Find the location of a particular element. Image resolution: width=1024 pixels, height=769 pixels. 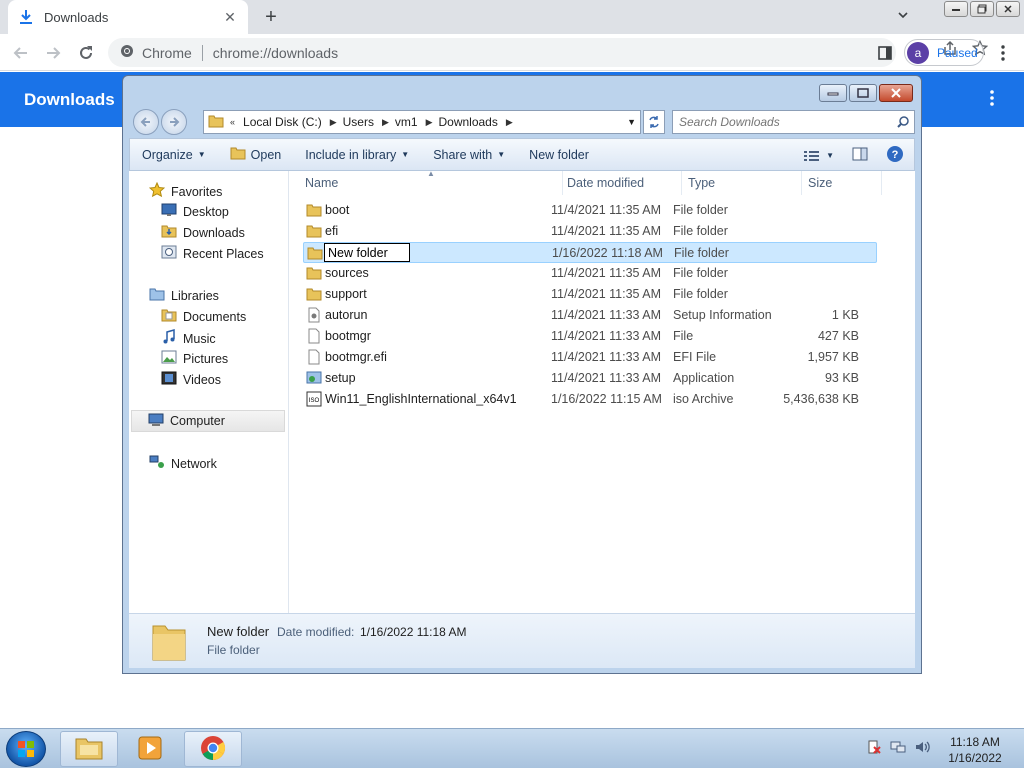

file-date: 1/16/2022 11:18 AM is located at coordinates (607, 253).